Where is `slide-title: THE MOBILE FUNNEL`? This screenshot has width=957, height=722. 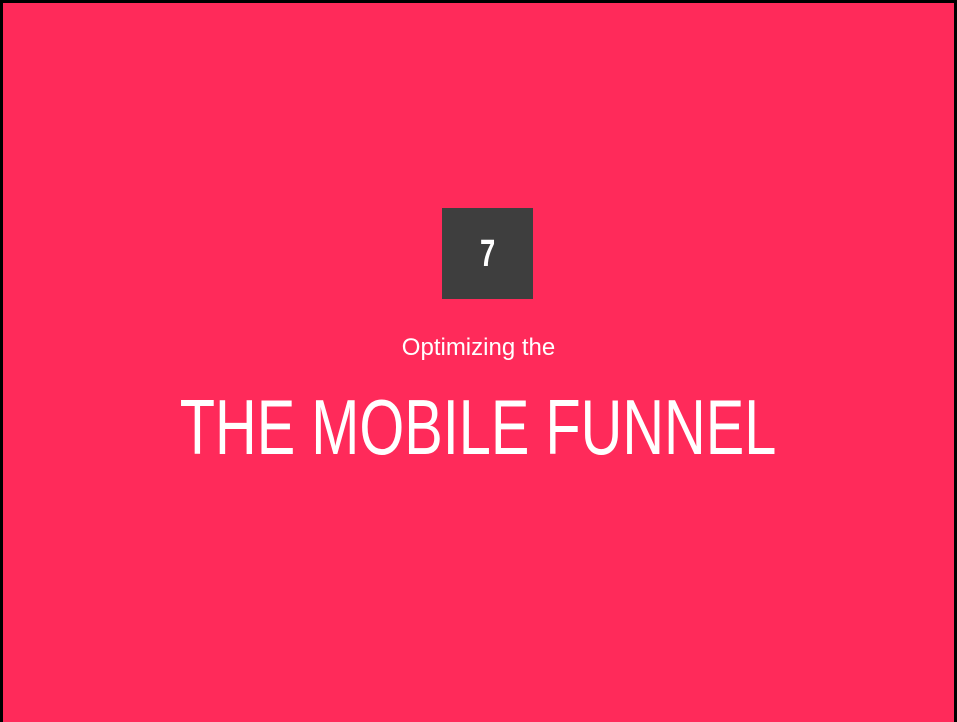 slide-title: THE MOBILE FUNNEL is located at coordinates (478, 427).